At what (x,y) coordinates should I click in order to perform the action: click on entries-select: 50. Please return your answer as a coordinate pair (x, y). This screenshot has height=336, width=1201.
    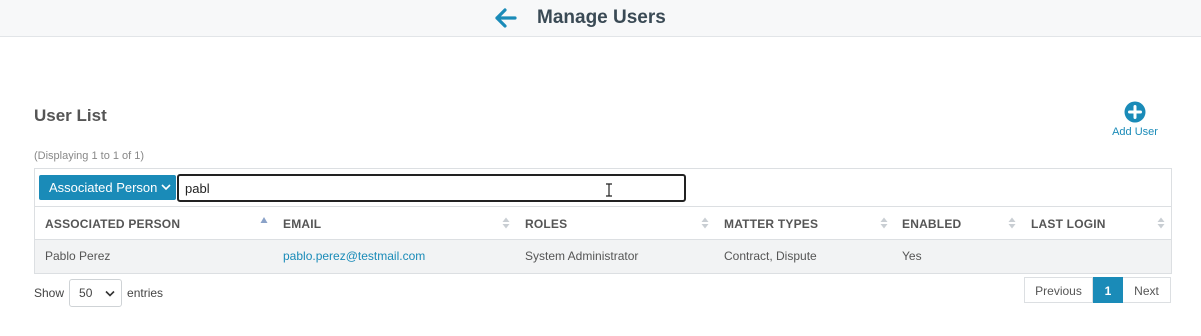
    Looking at the image, I should click on (96, 293).